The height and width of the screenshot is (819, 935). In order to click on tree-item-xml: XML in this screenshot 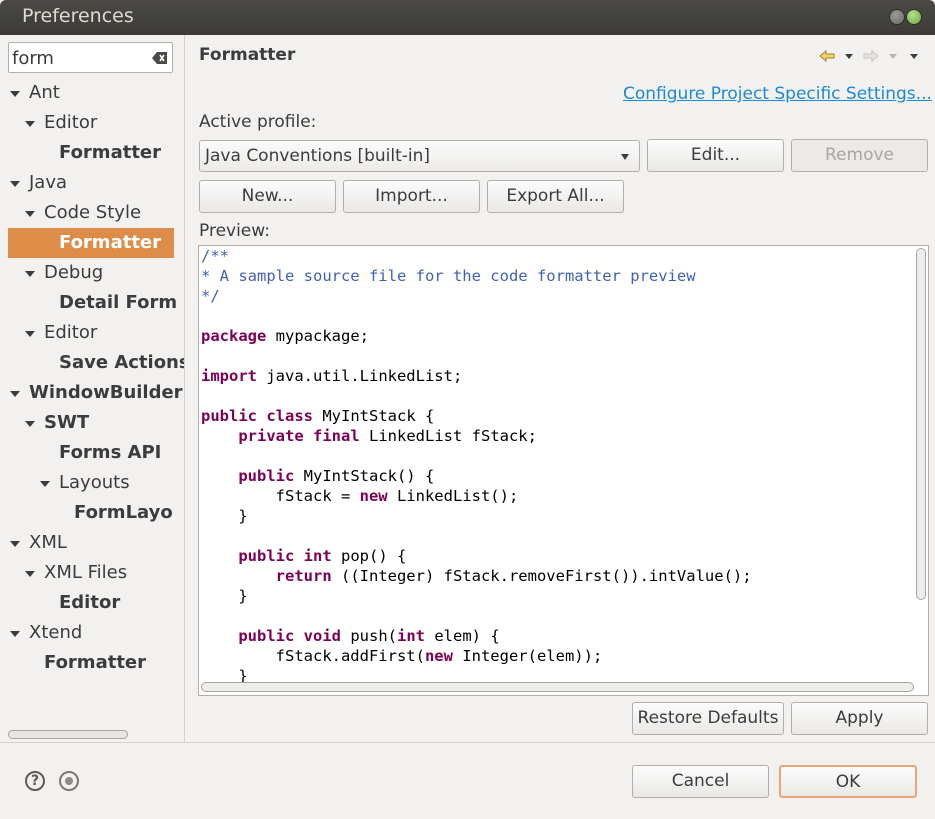, I will do `click(93, 543)`.